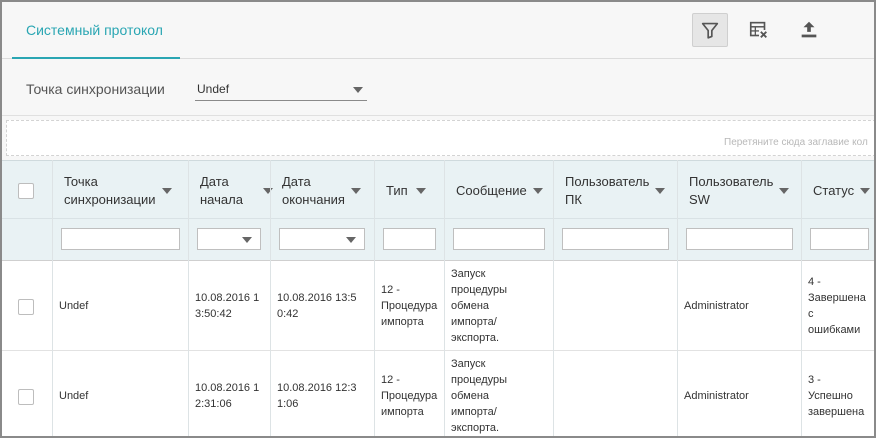 The image size is (876, 438). Describe the element at coordinates (221, 190) in the screenshot. I see `column-header-label: Дата начала` at that location.